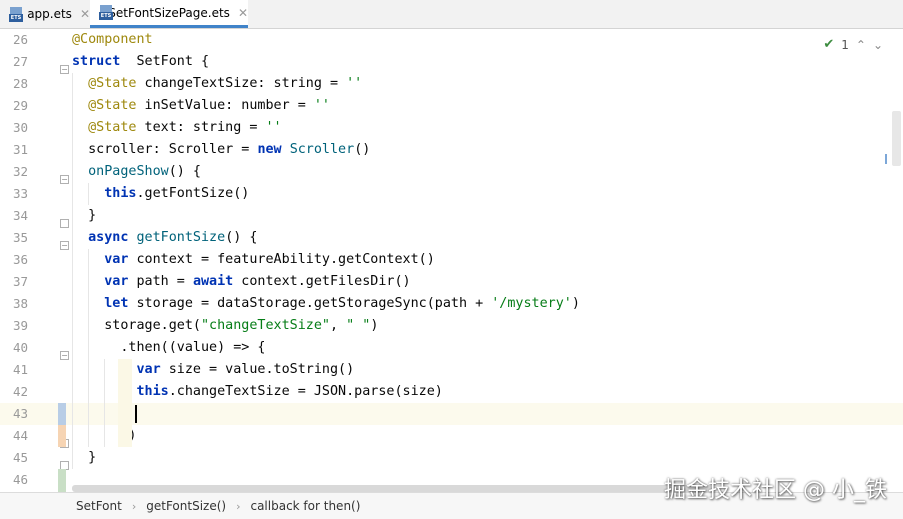 The width and height of the screenshot is (903, 519). Describe the element at coordinates (64, 223) in the screenshot. I see `fold-end-icon` at that location.